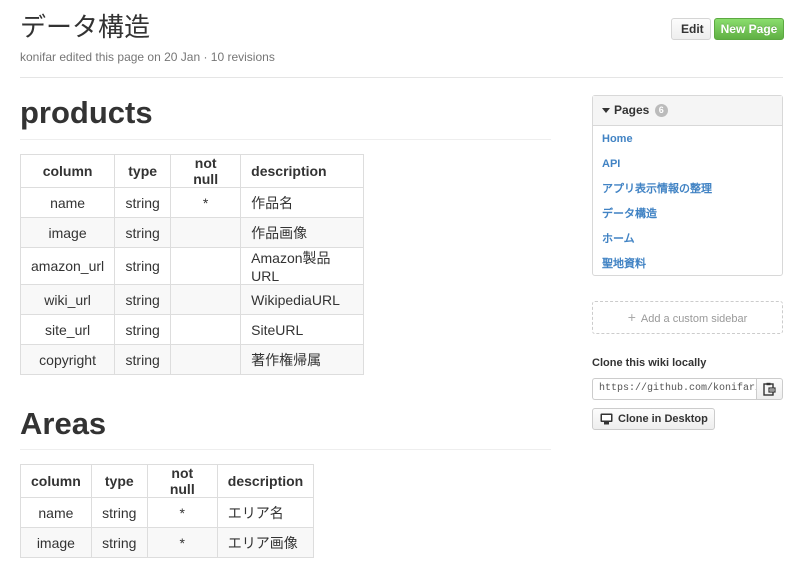  I want to click on table-cell: SiteURL, so click(302, 329).